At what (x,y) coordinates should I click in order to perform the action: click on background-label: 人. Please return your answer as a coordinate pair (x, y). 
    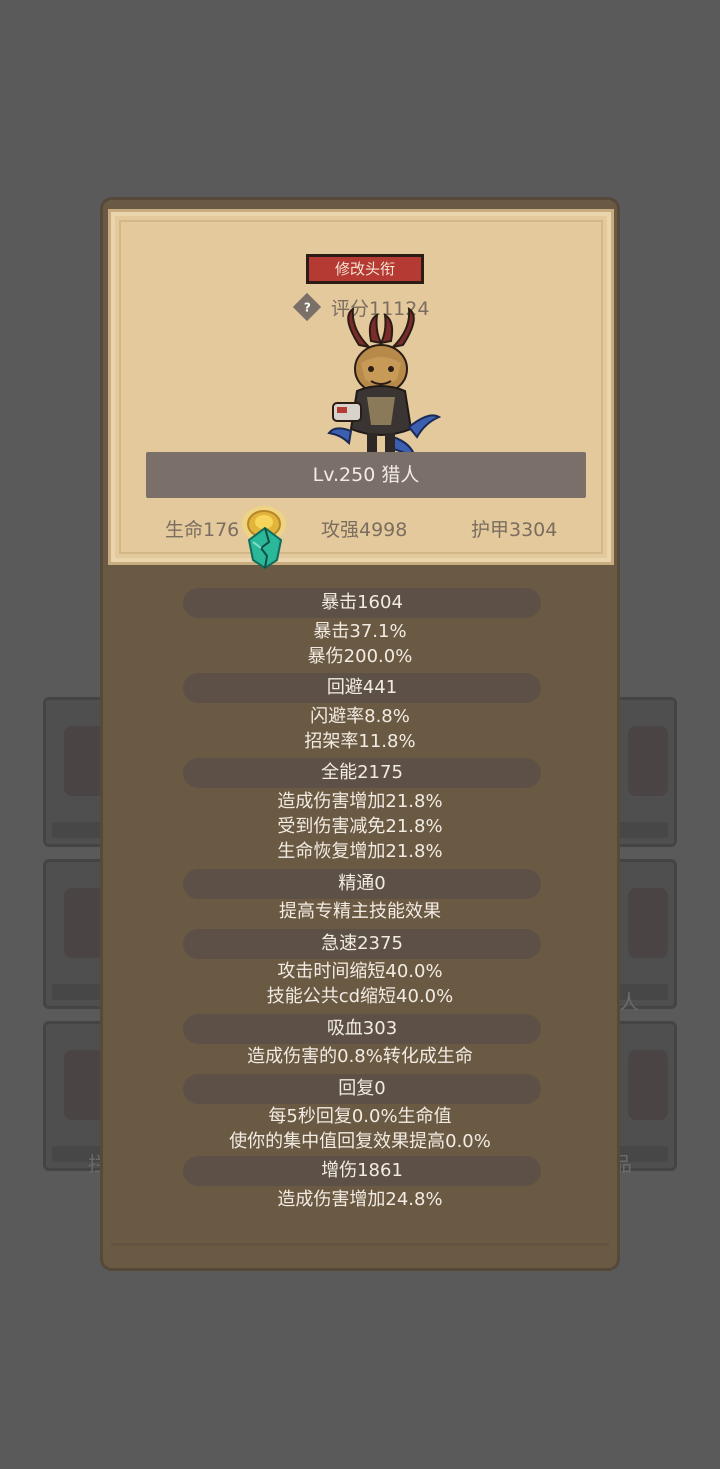
    Looking at the image, I should click on (629, 1002).